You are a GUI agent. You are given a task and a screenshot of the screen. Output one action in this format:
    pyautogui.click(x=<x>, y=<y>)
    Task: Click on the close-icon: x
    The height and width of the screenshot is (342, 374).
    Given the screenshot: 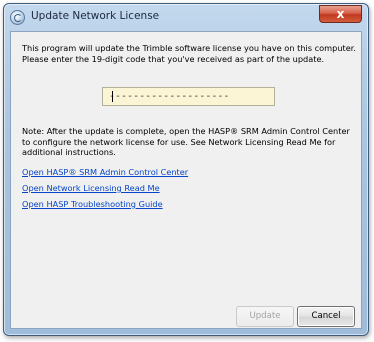 What is the action you would take?
    pyautogui.click(x=340, y=14)
    